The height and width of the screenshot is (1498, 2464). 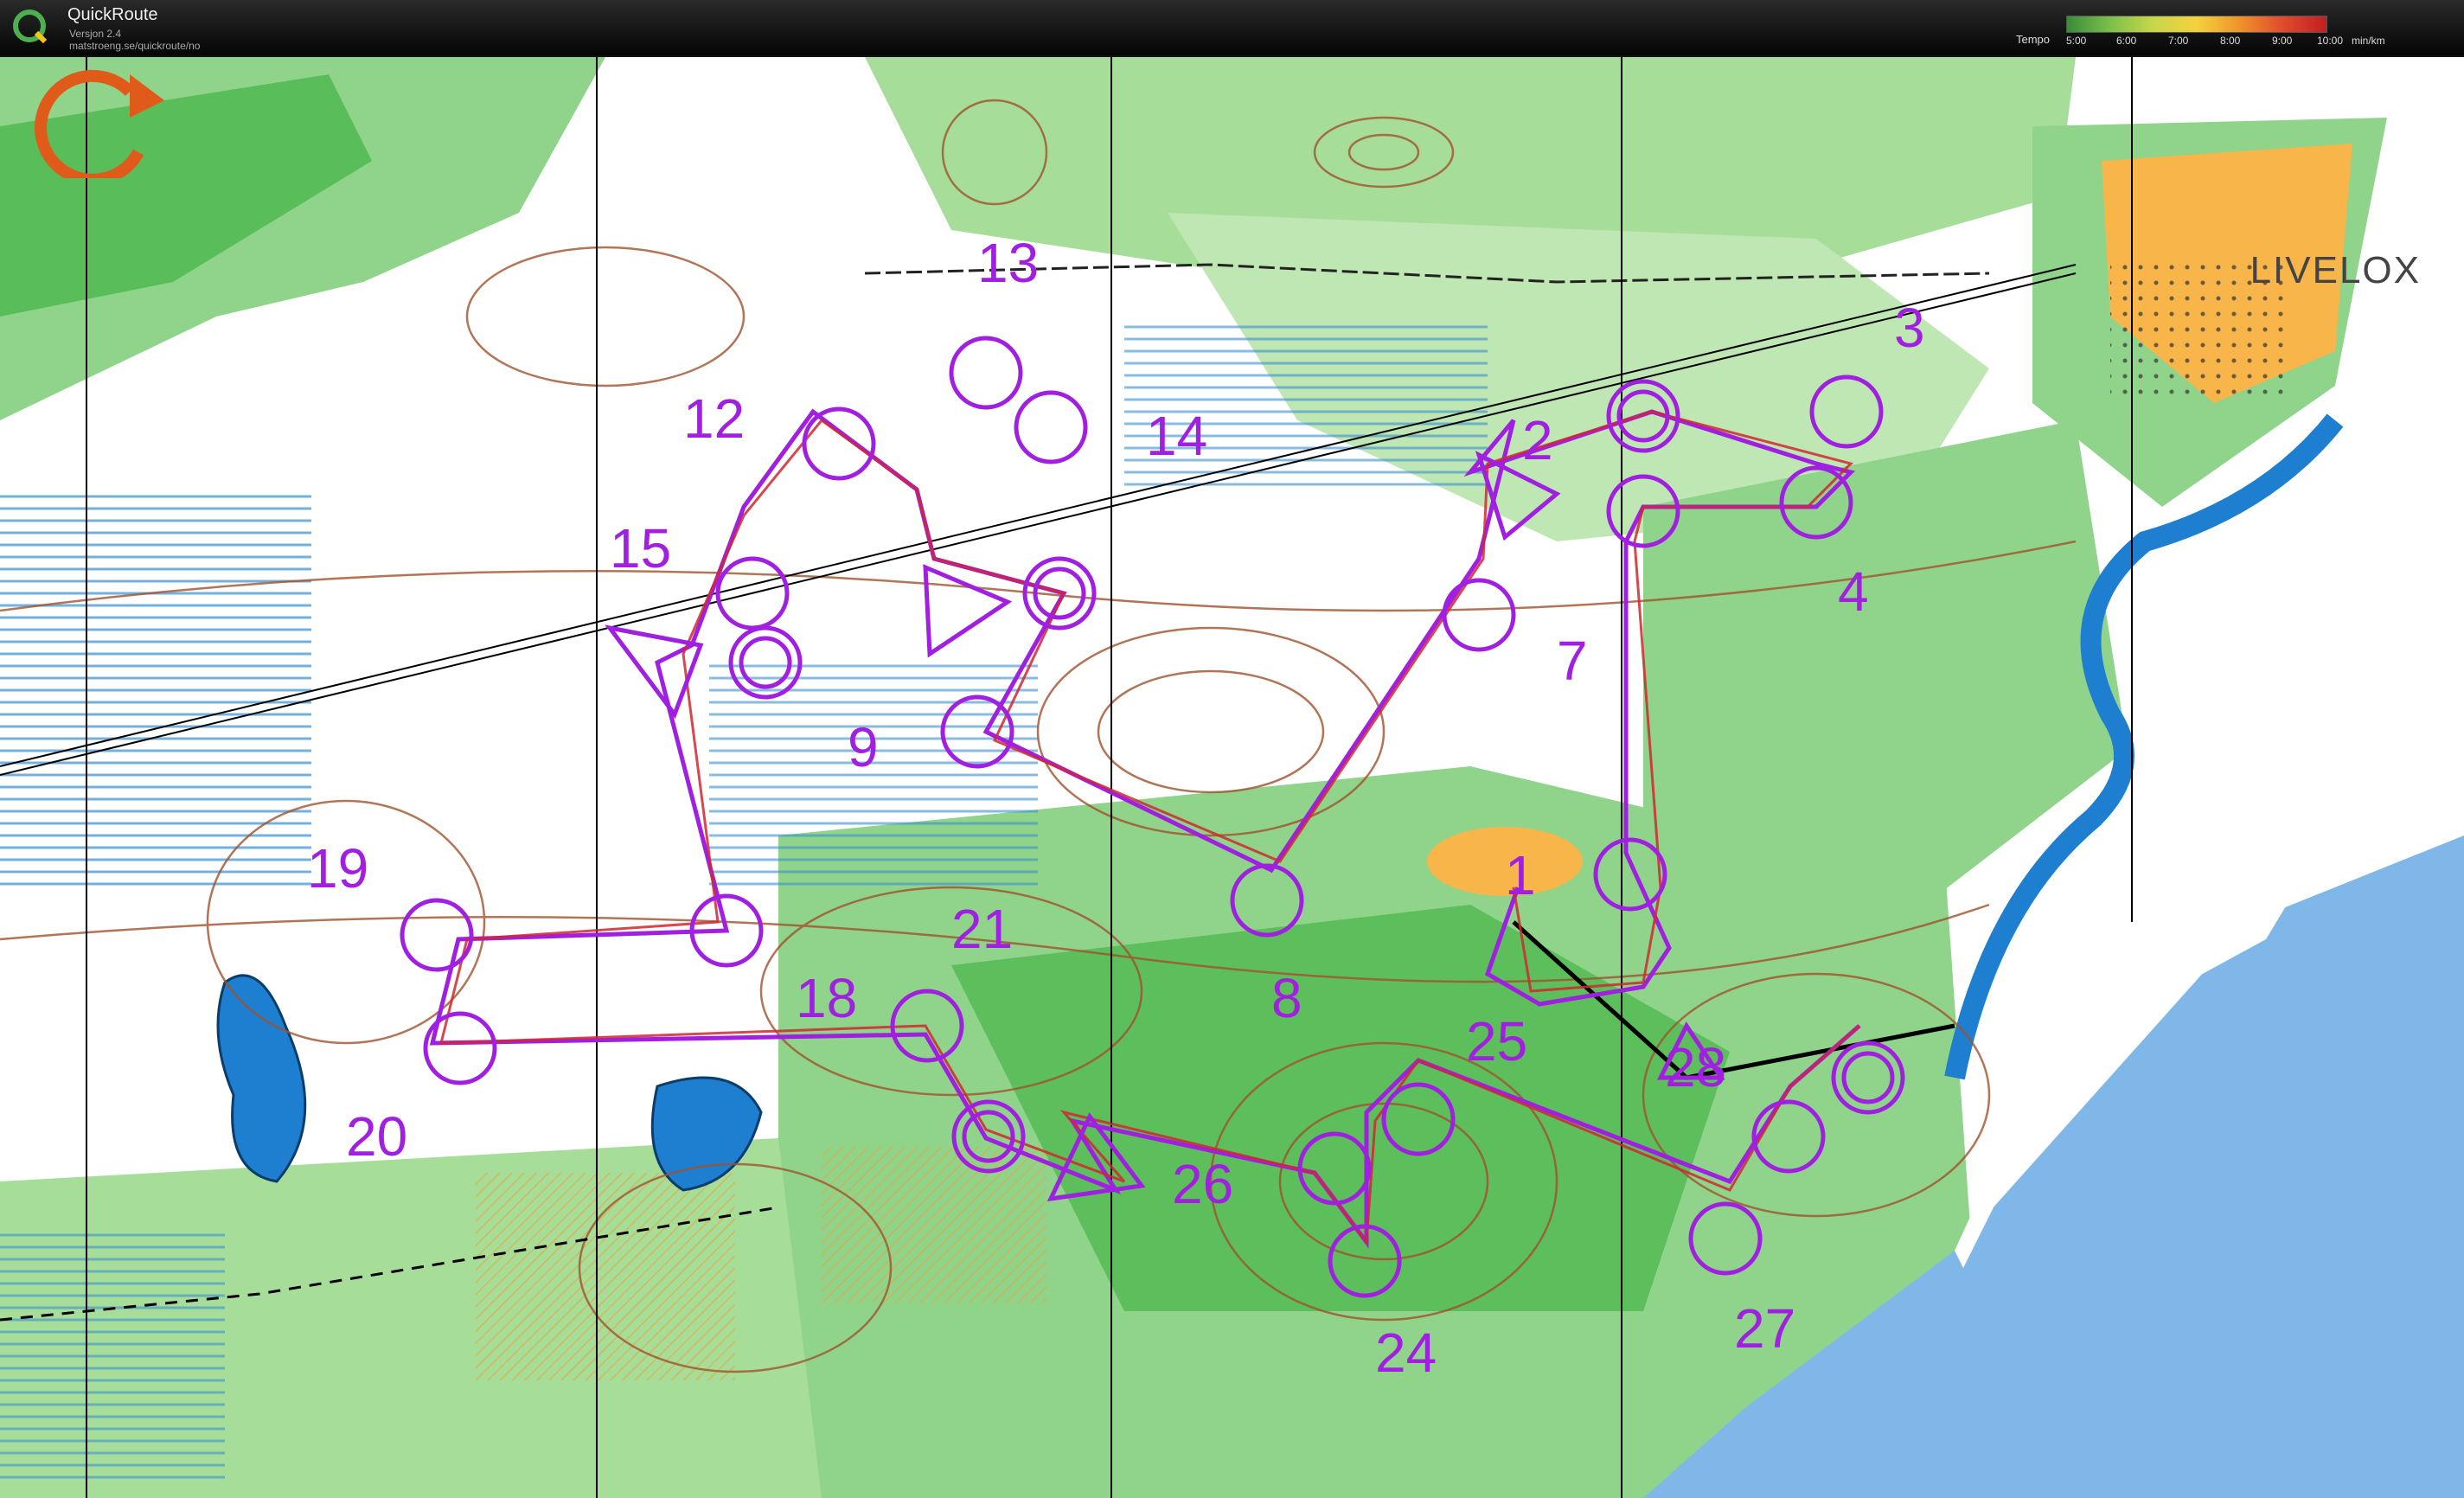 I want to click on tempo-color-bar, so click(x=2196, y=24).